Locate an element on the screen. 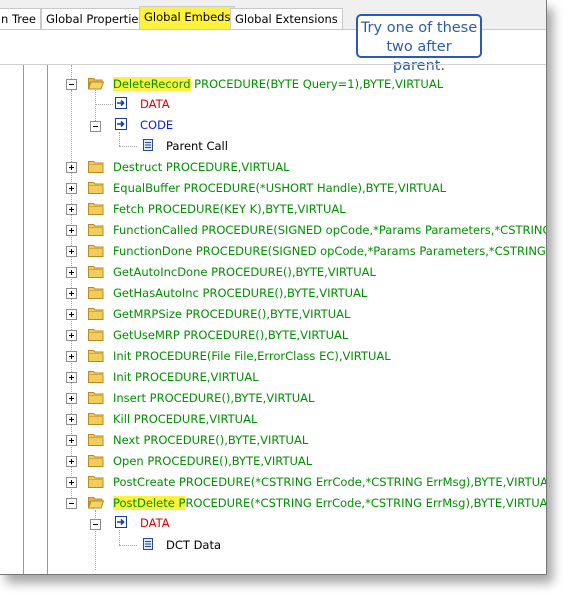  procedure-item: GetMRPSize PROCEDURE(),BYTE,VIRTUAL is located at coordinates (231, 314).